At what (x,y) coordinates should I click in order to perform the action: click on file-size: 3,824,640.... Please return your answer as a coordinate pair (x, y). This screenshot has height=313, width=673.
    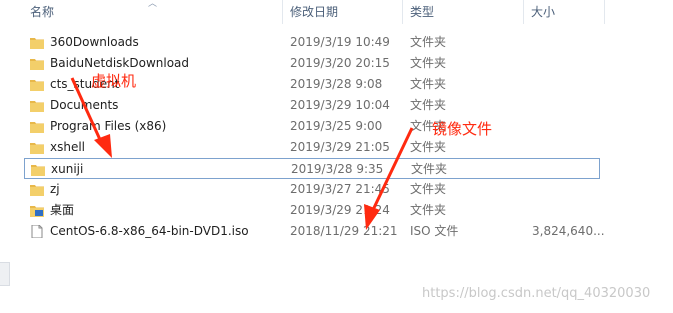
    Looking at the image, I should click on (568, 231).